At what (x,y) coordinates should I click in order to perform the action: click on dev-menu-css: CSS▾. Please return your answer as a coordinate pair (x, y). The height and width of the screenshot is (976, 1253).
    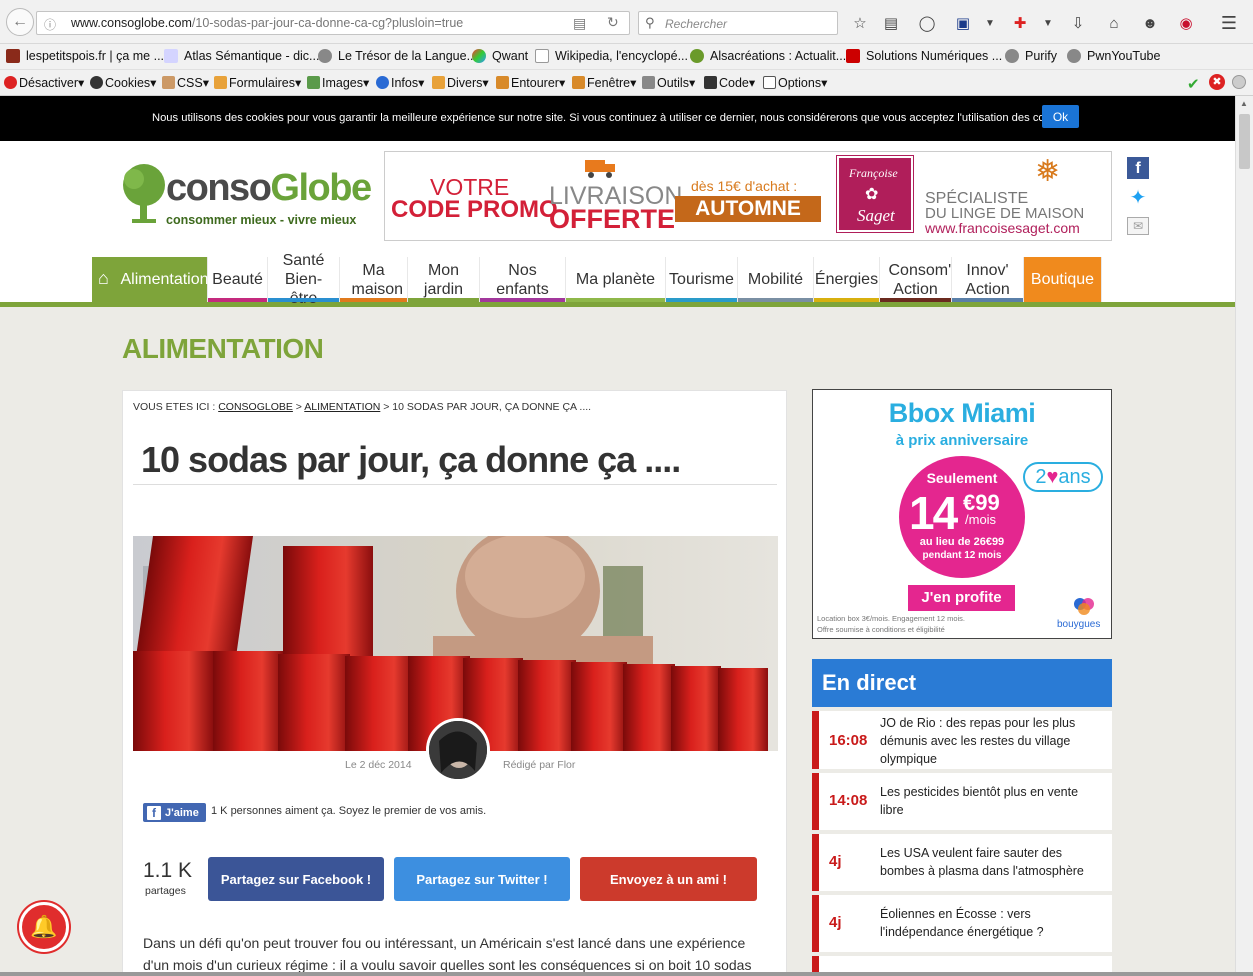
    Looking at the image, I should click on (185, 82).